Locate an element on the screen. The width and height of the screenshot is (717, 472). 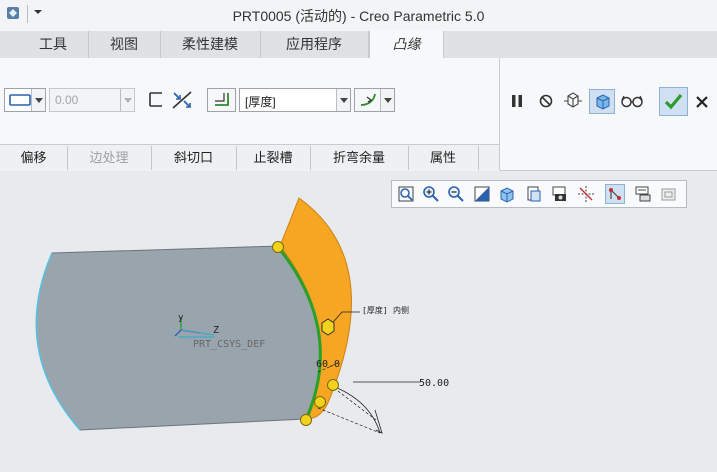
subtab-relief: 止裂槽 is located at coordinates (273, 158).